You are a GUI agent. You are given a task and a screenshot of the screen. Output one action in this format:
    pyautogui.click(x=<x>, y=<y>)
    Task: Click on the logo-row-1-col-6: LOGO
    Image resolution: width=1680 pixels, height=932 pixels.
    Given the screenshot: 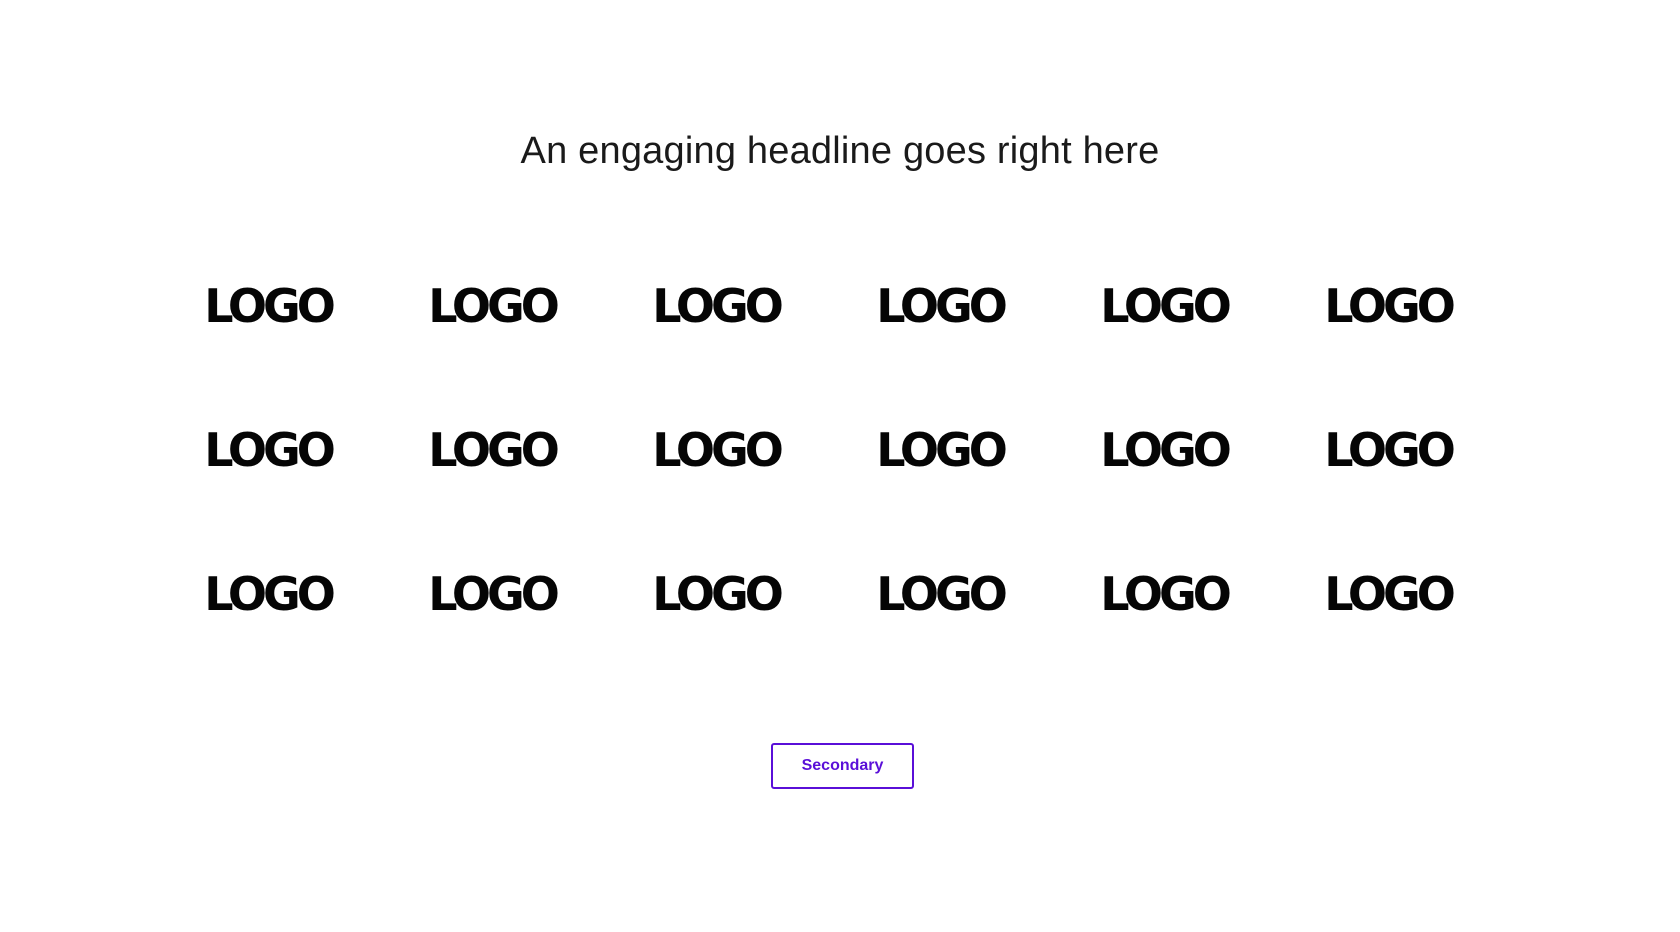 What is the action you would take?
    pyautogui.click(x=1390, y=306)
    